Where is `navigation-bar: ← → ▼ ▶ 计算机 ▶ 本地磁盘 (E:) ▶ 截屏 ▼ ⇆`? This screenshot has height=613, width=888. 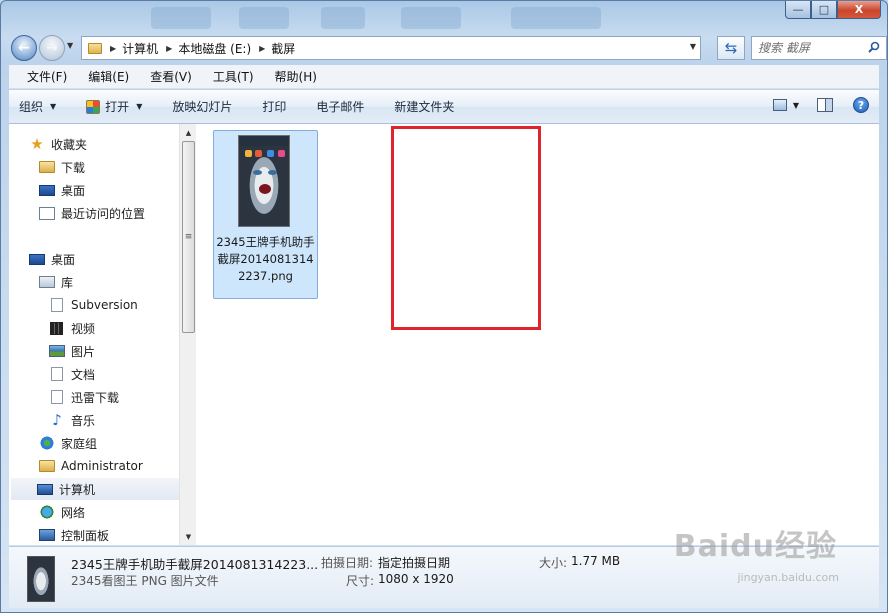
navigation-bar: ← → ▼ ▶ 计算机 ▶ 本地磁盘 (E:) ▶ 截屏 ▼ ⇆ is located at coordinates (448, 47).